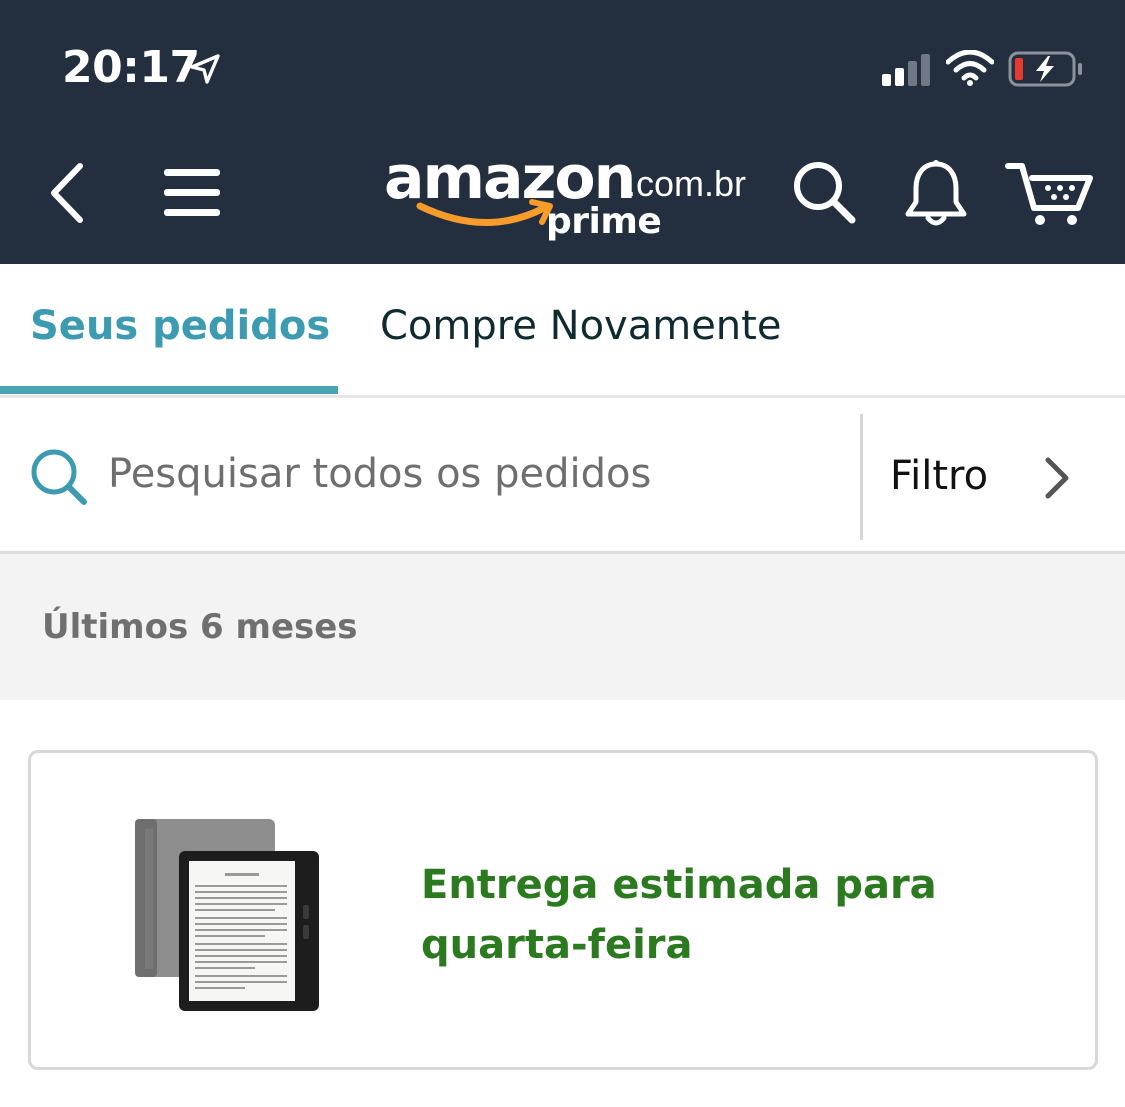  I want to click on menu-icon, so click(192, 192).